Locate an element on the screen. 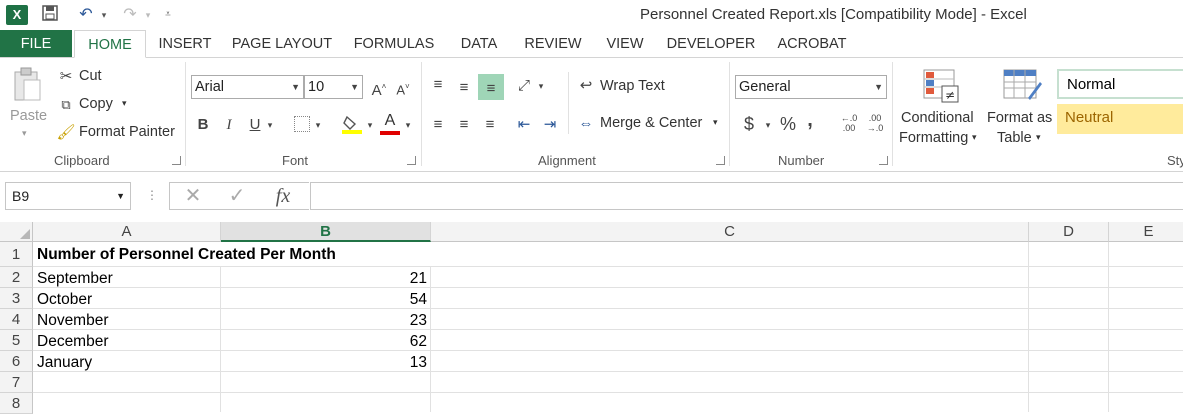 The width and height of the screenshot is (1183, 415). decrease-font-icon: A˅ is located at coordinates (403, 88).